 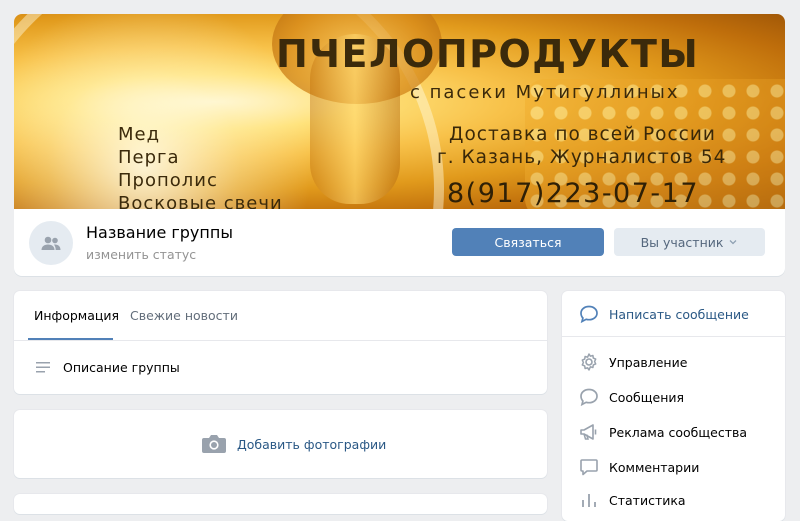 I want to click on active-tab-indicator, so click(x=70, y=339).